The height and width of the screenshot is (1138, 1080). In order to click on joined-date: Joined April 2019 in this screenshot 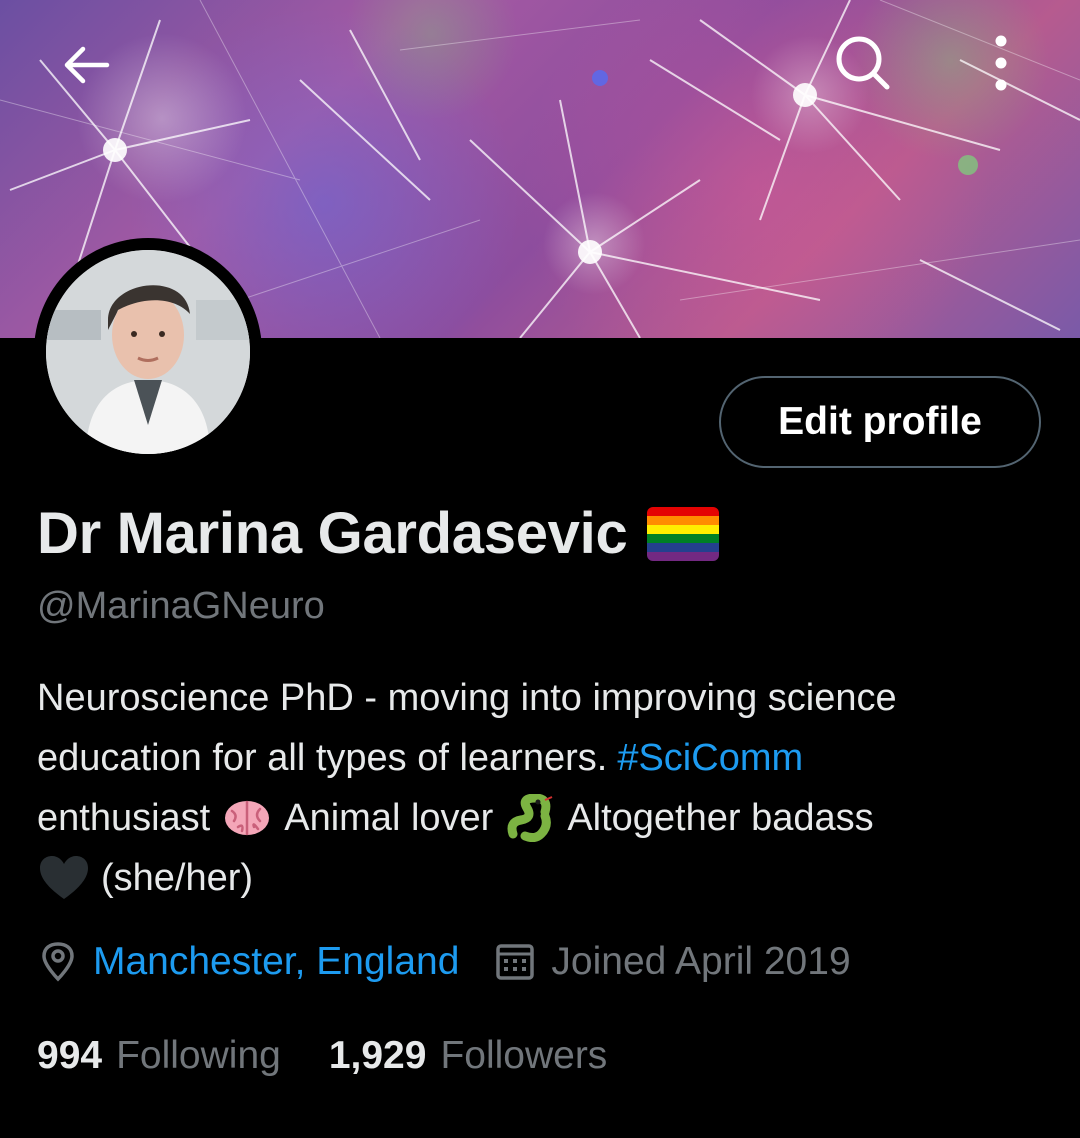, I will do `click(701, 961)`.